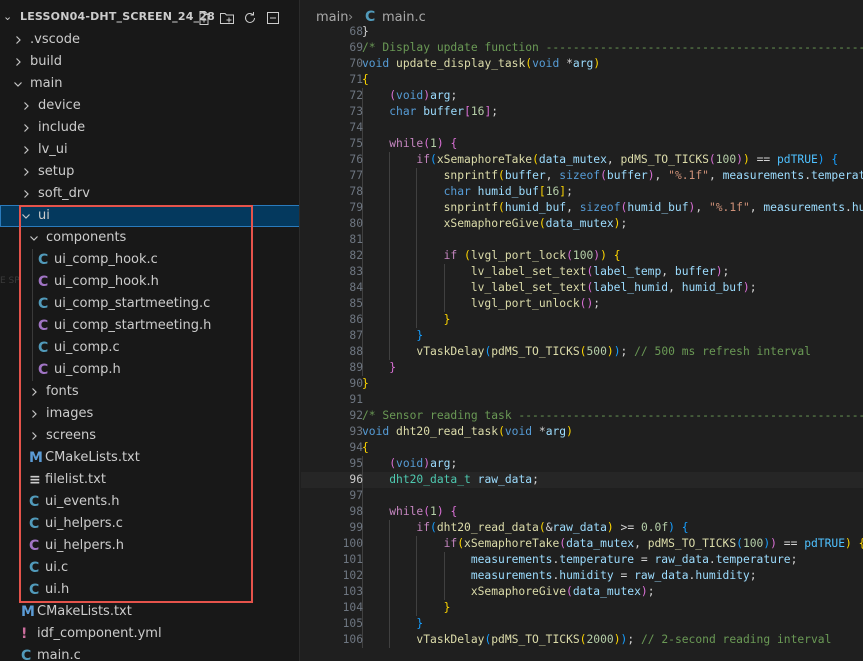 The image size is (863, 661). What do you see at coordinates (356, 463) in the screenshot?
I see `line-number: 95` at bounding box center [356, 463].